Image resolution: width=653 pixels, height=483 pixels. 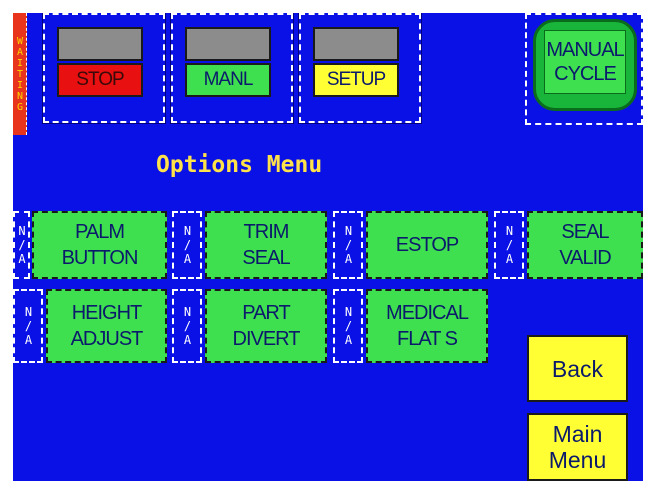 I want to click on setup-indicator-lamp, so click(x=356, y=44).